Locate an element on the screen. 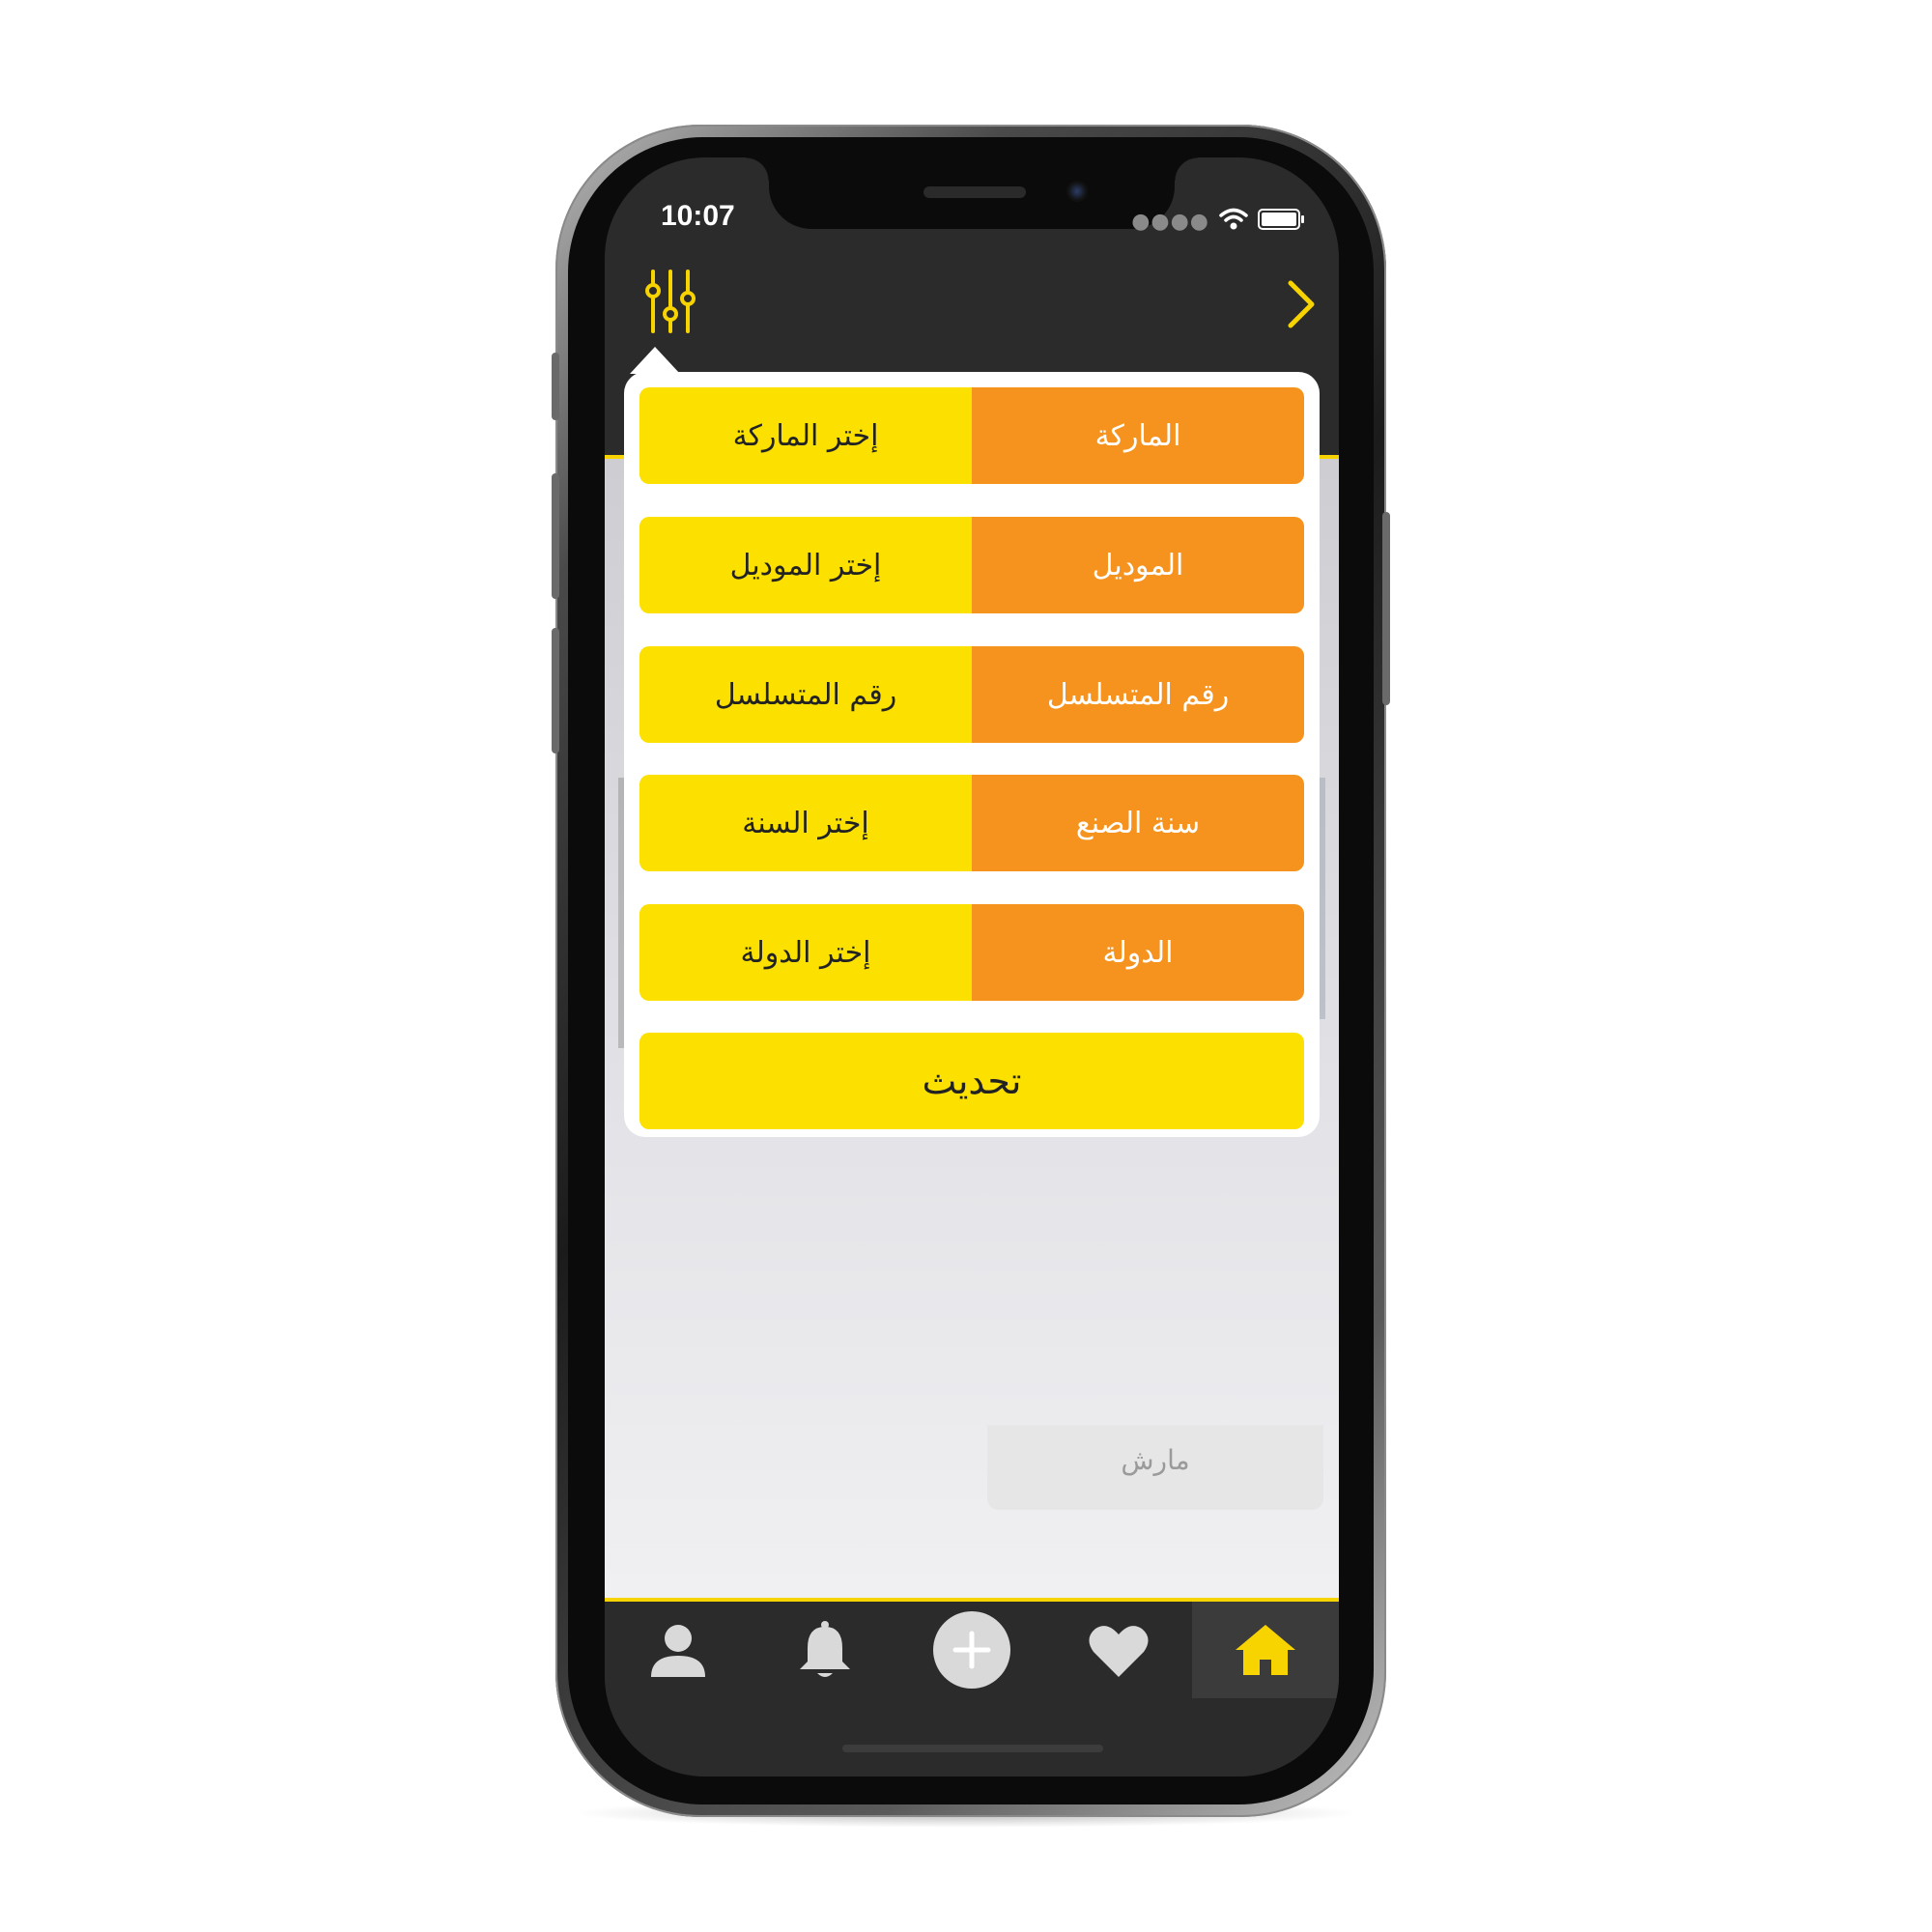 This screenshot has width=1932, height=1932. tab-notifications is located at coordinates (825, 1650).